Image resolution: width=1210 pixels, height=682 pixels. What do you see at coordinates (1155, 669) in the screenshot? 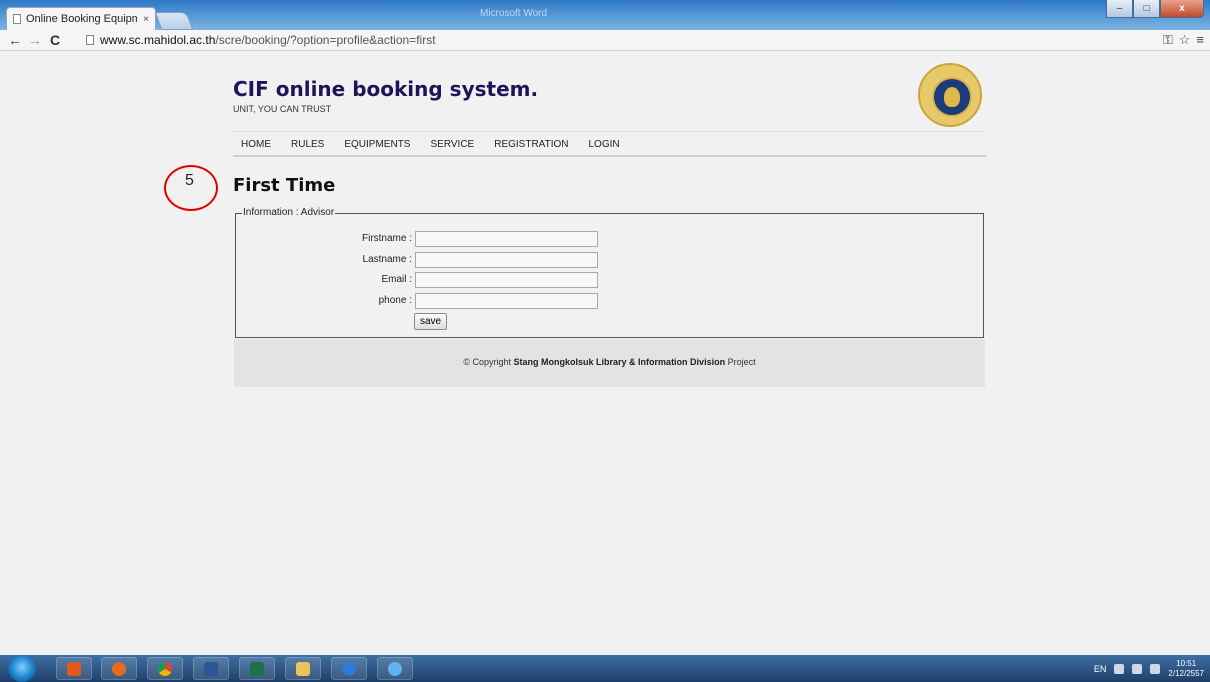
I see `volume-icon` at bounding box center [1155, 669].